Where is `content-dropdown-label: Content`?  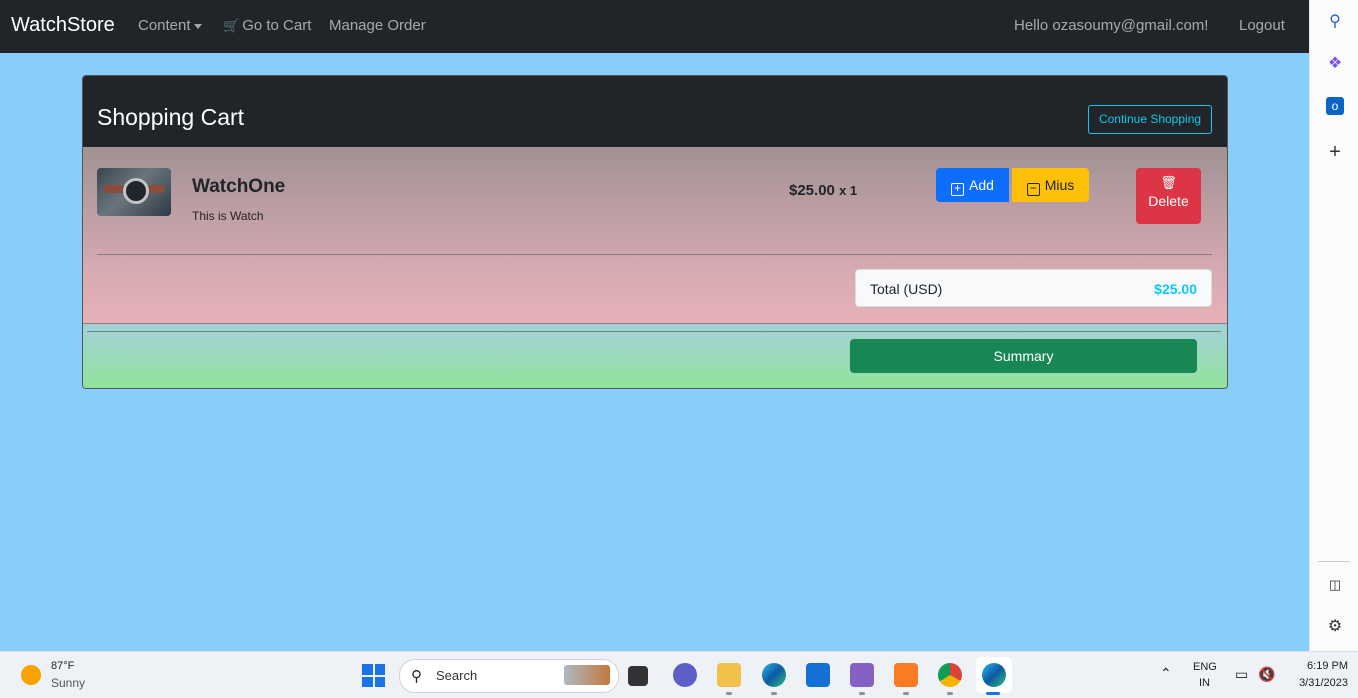 content-dropdown-label: Content is located at coordinates (164, 25).